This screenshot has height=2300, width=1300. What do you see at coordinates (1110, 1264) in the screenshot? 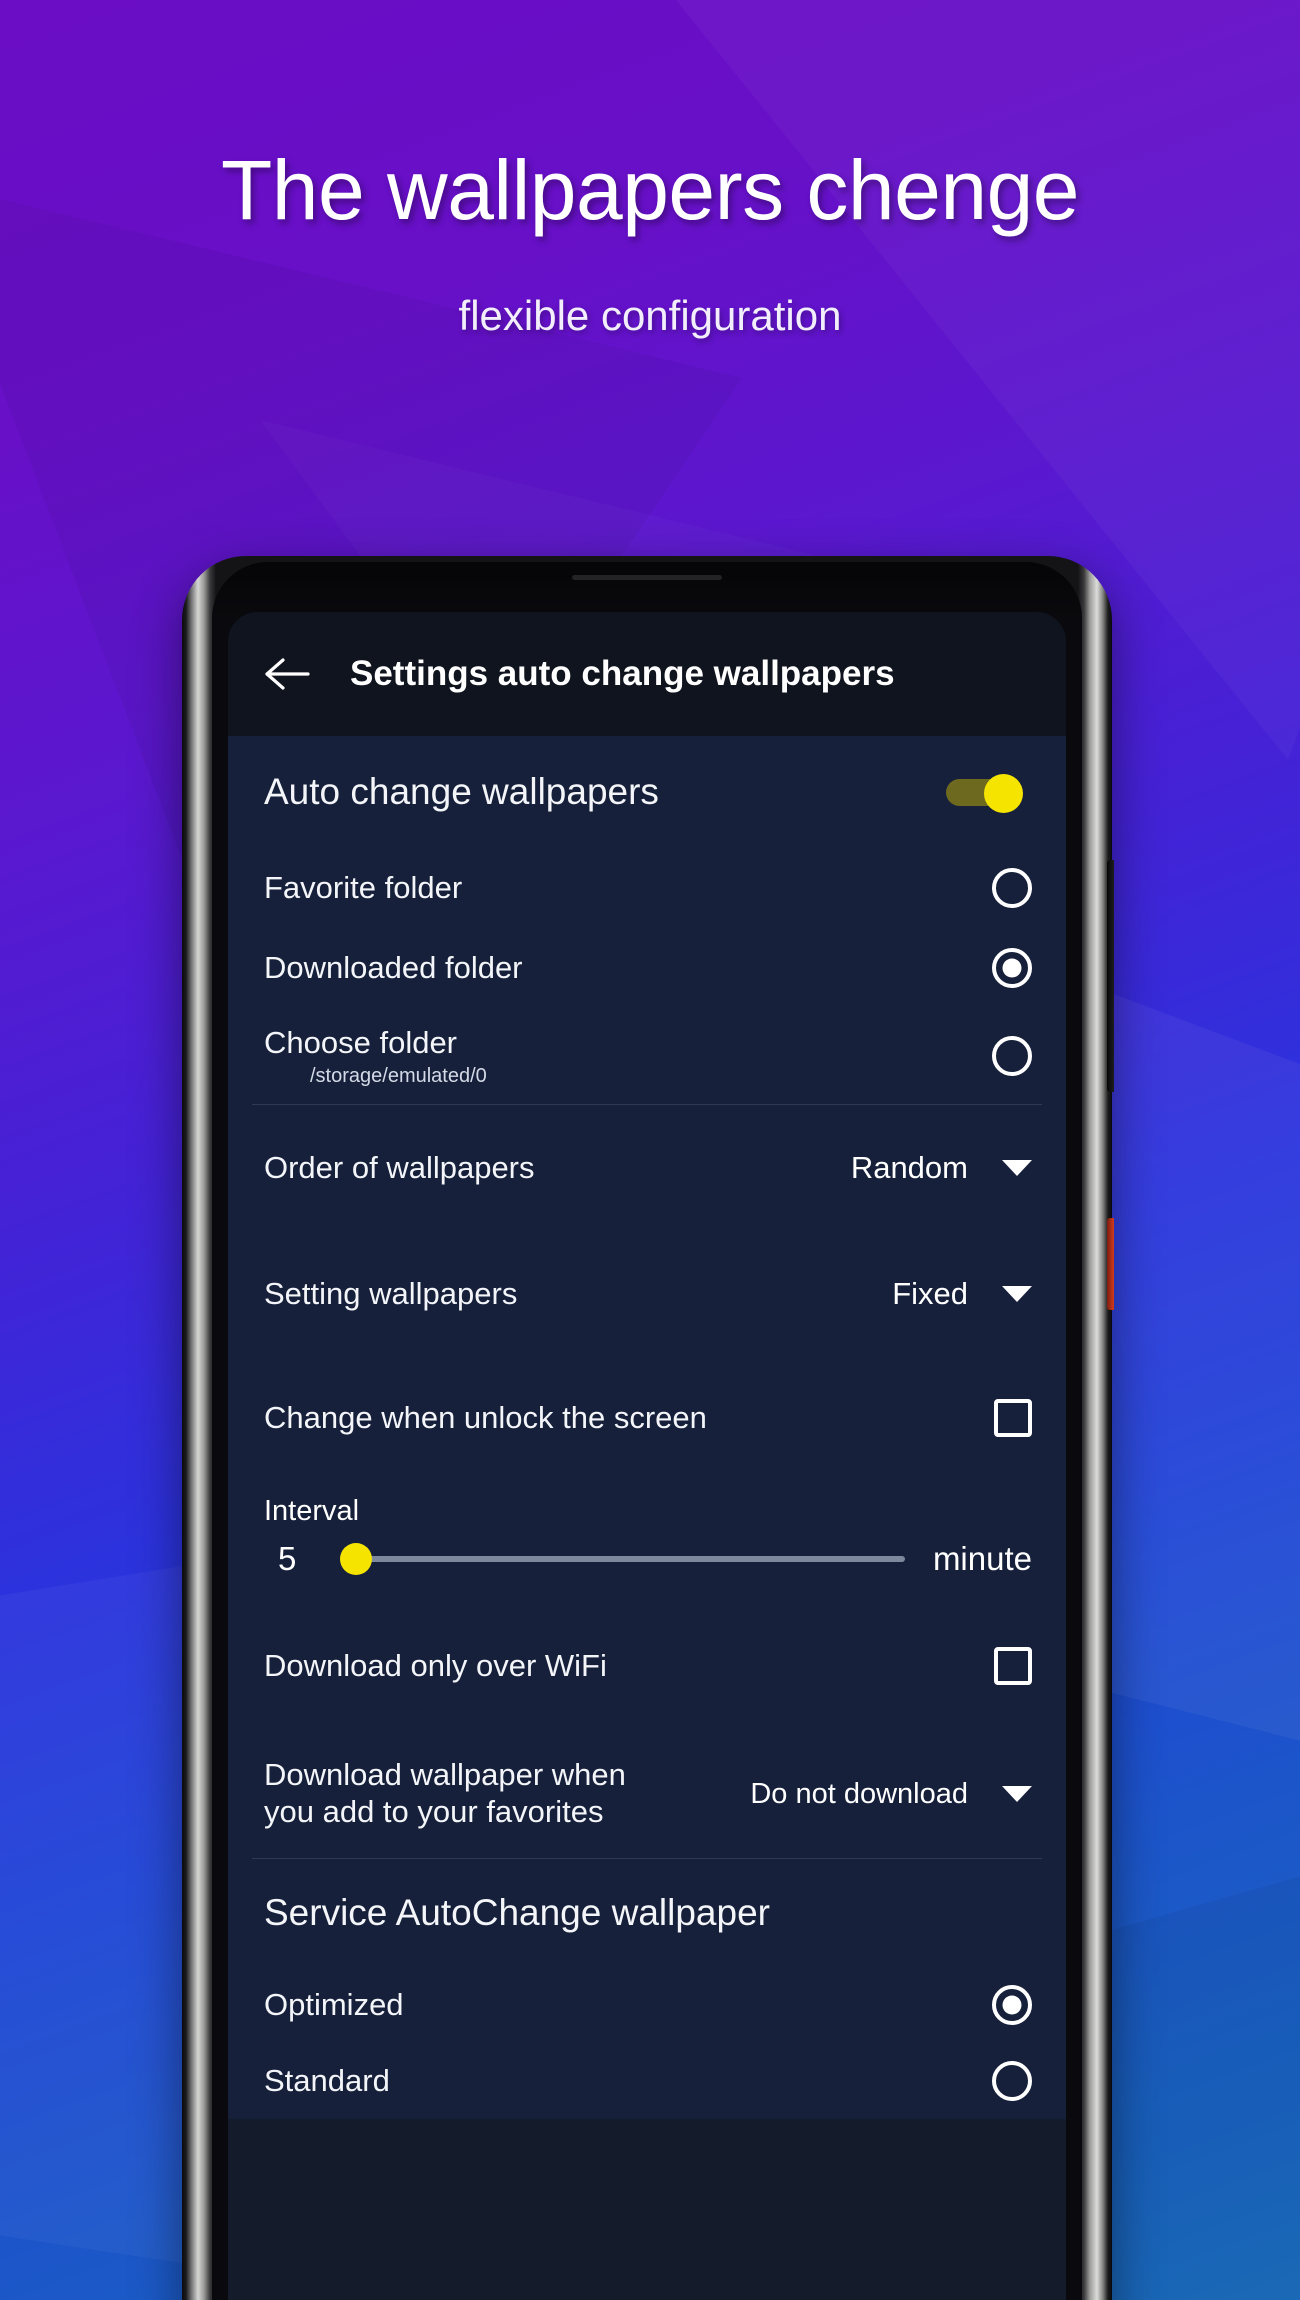
I see `power-button` at bounding box center [1110, 1264].